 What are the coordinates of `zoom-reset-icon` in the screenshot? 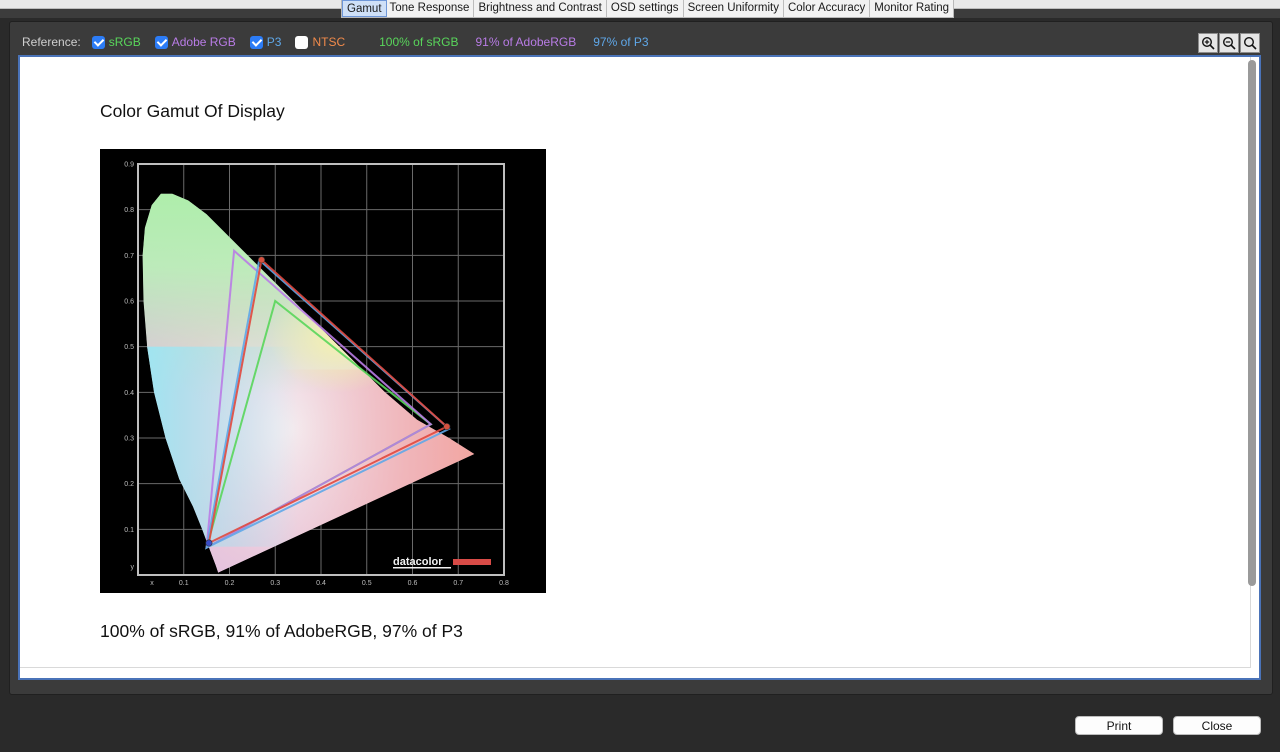 It's located at (1250, 43).